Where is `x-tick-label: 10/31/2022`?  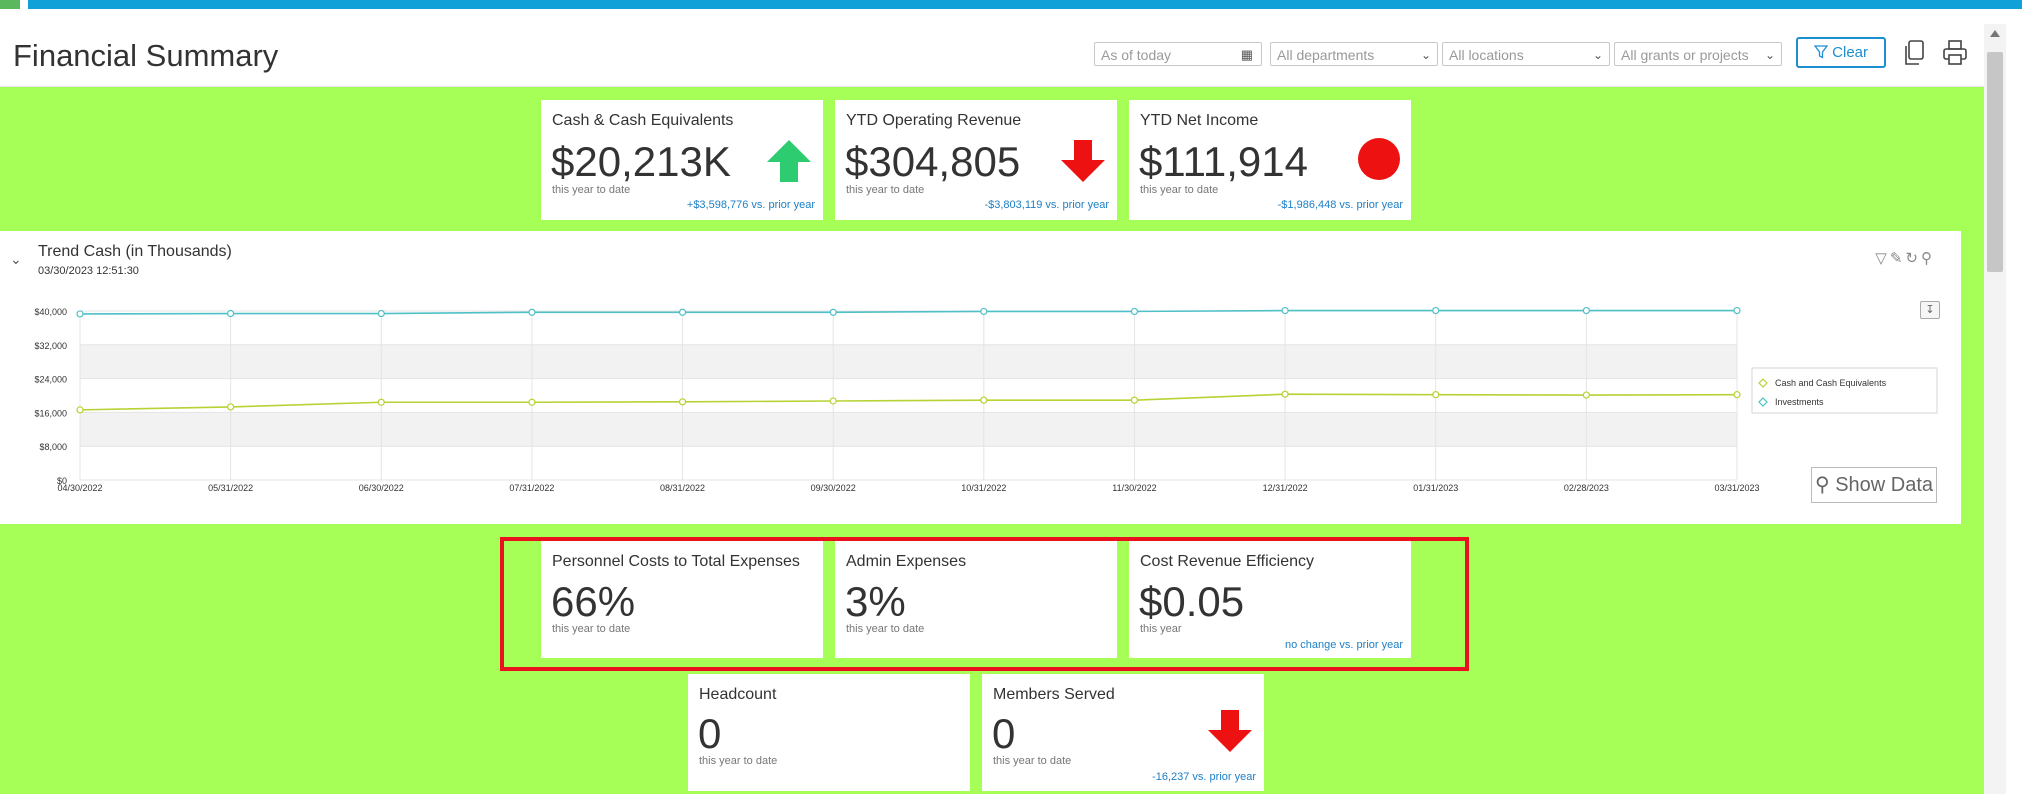
x-tick-label: 10/31/2022 is located at coordinates (983, 488).